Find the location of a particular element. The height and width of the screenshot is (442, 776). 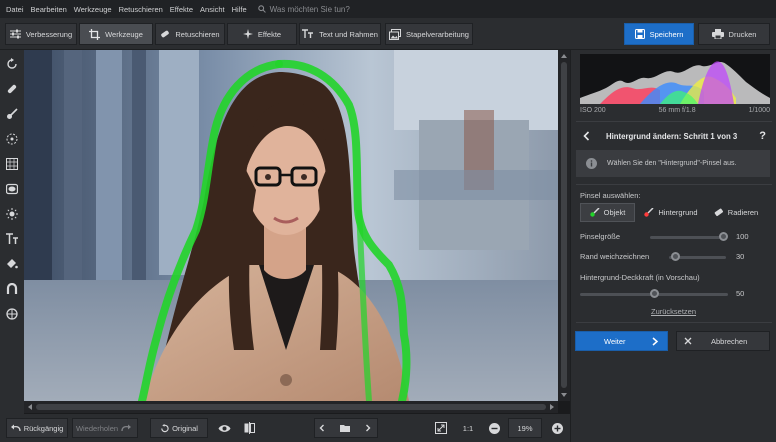

horizontal-scroll-thumb is located at coordinates (291, 407).